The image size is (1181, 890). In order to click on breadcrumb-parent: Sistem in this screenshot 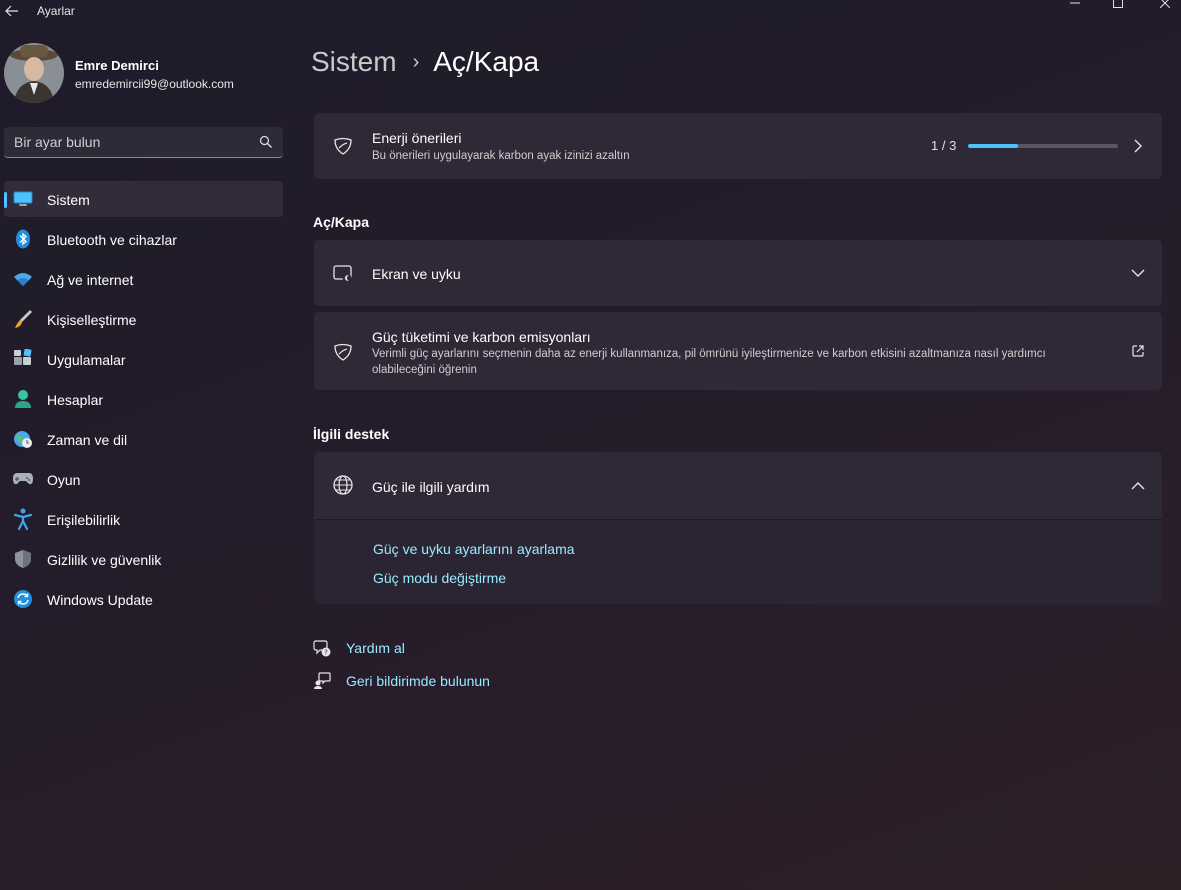, I will do `click(354, 62)`.